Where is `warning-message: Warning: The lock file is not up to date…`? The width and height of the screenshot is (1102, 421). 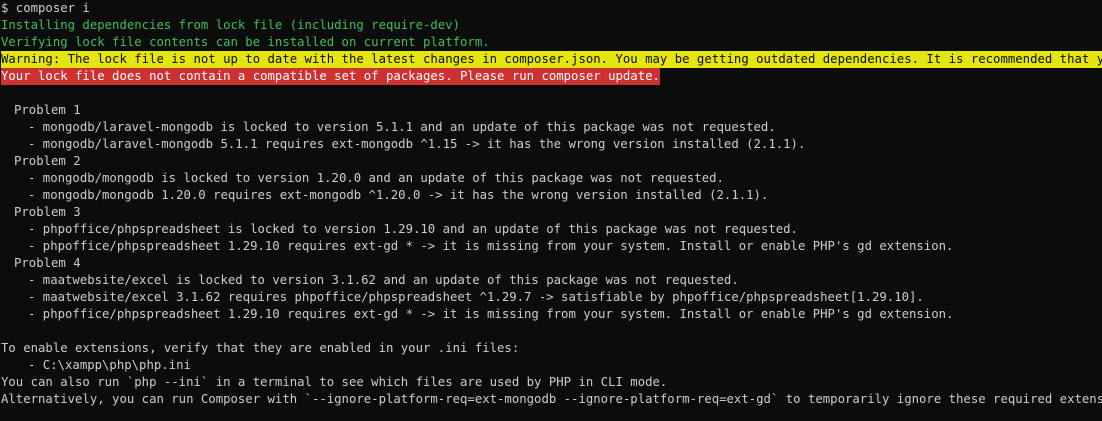
warning-message: Warning: The lock file is not up to date… is located at coordinates (551, 59).